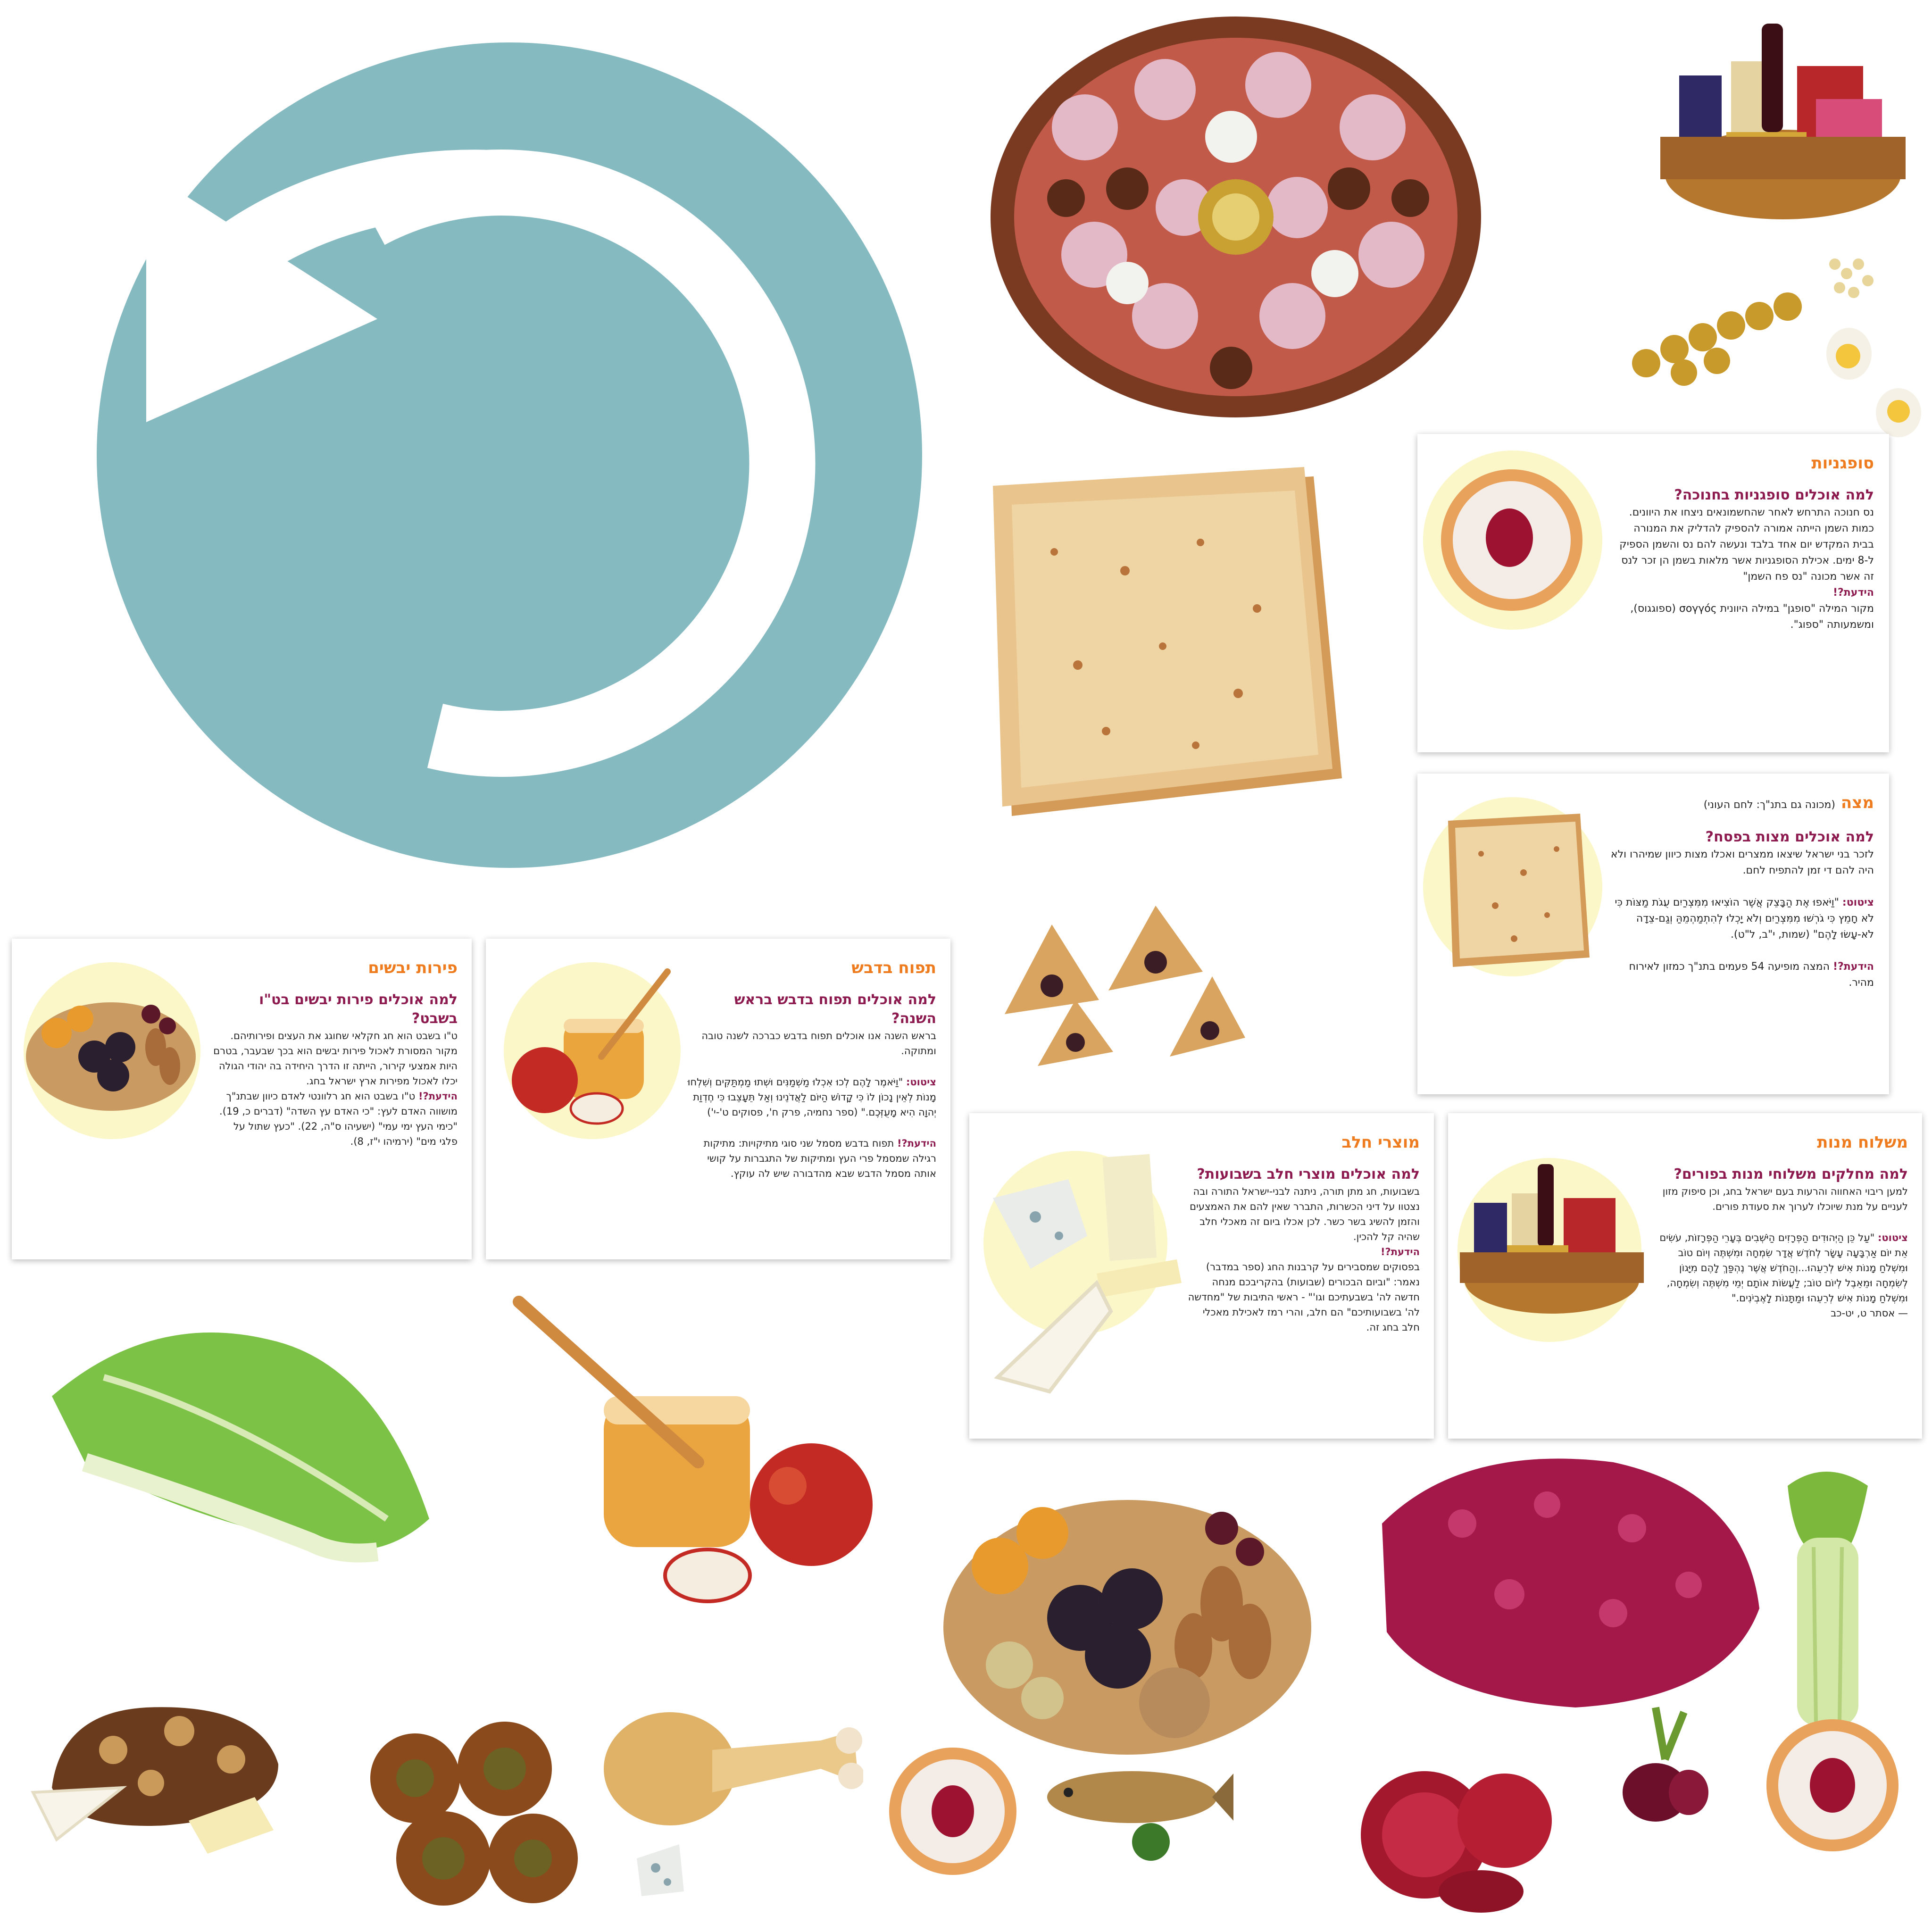 The height and width of the screenshot is (1932, 1932). Describe the element at coordinates (953, 1812) in the screenshot. I see `sufganiya-image` at that location.